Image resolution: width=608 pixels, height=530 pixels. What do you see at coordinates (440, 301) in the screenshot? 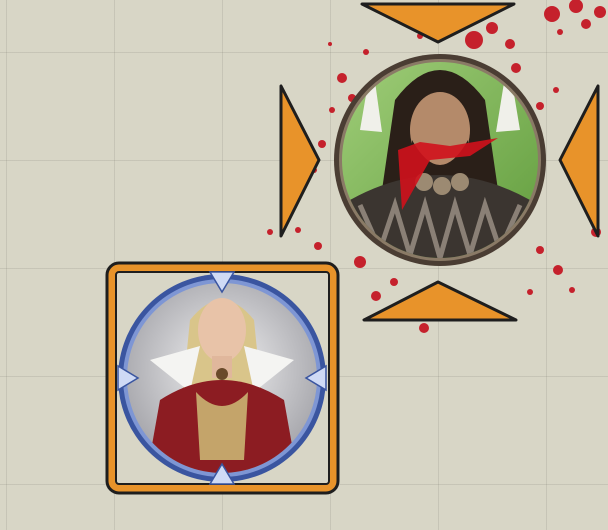
I see `move-down-arrow` at bounding box center [440, 301].